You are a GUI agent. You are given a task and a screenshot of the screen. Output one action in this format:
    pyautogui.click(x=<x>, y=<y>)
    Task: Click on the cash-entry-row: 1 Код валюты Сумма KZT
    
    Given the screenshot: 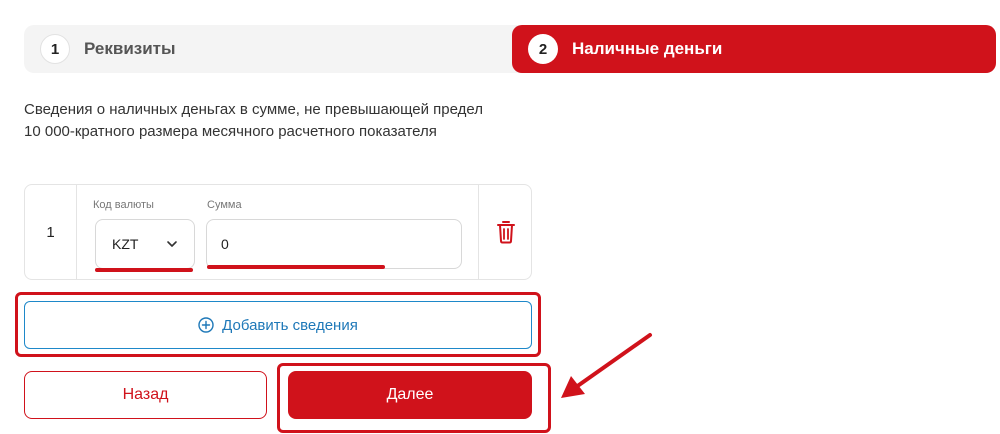 What is the action you would take?
    pyautogui.click(x=278, y=232)
    